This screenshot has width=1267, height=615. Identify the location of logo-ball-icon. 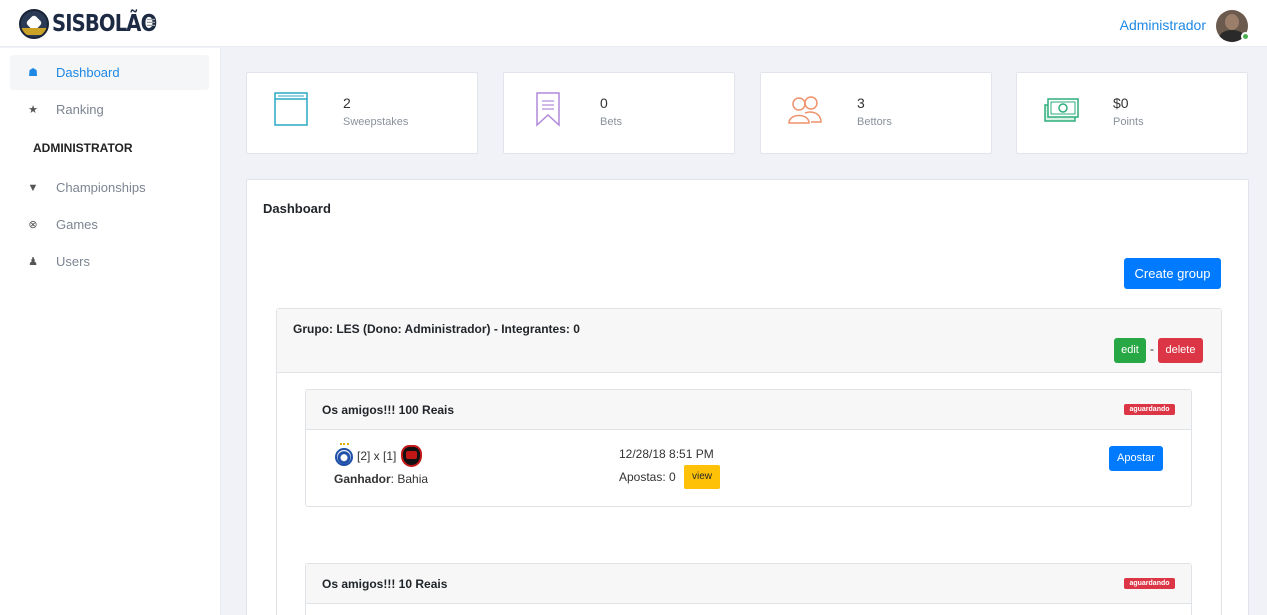
(34, 24).